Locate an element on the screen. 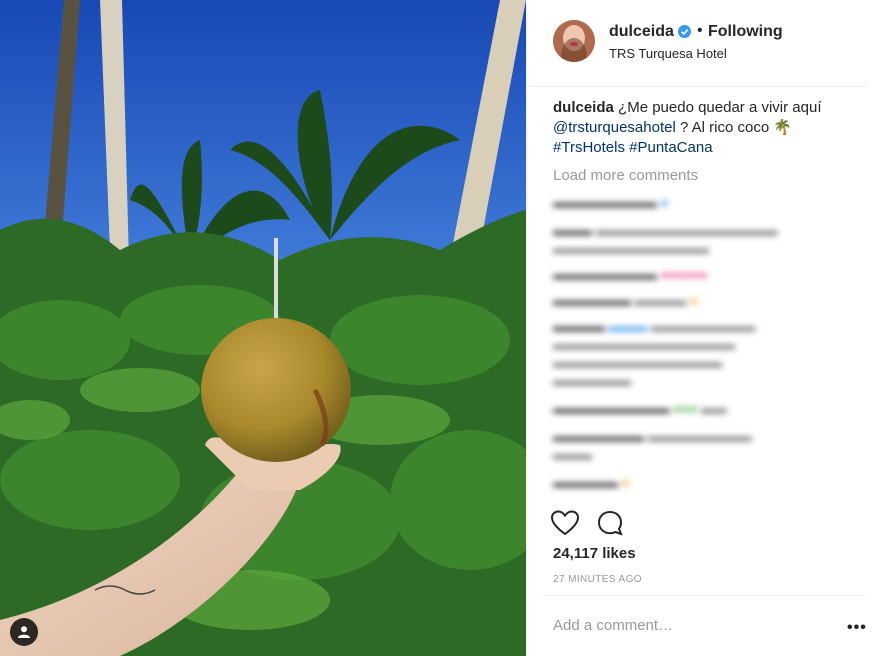 The width and height of the screenshot is (876, 656). post-username: dulceida is located at coordinates (641, 32).